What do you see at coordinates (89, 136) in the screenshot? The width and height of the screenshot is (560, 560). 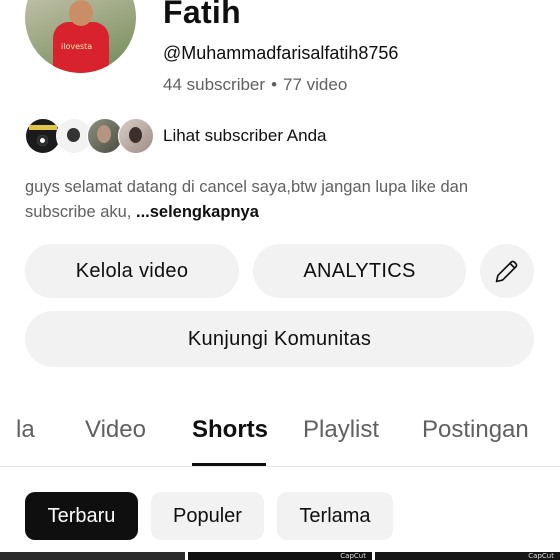 I see `subscriber-avatars` at bounding box center [89, 136].